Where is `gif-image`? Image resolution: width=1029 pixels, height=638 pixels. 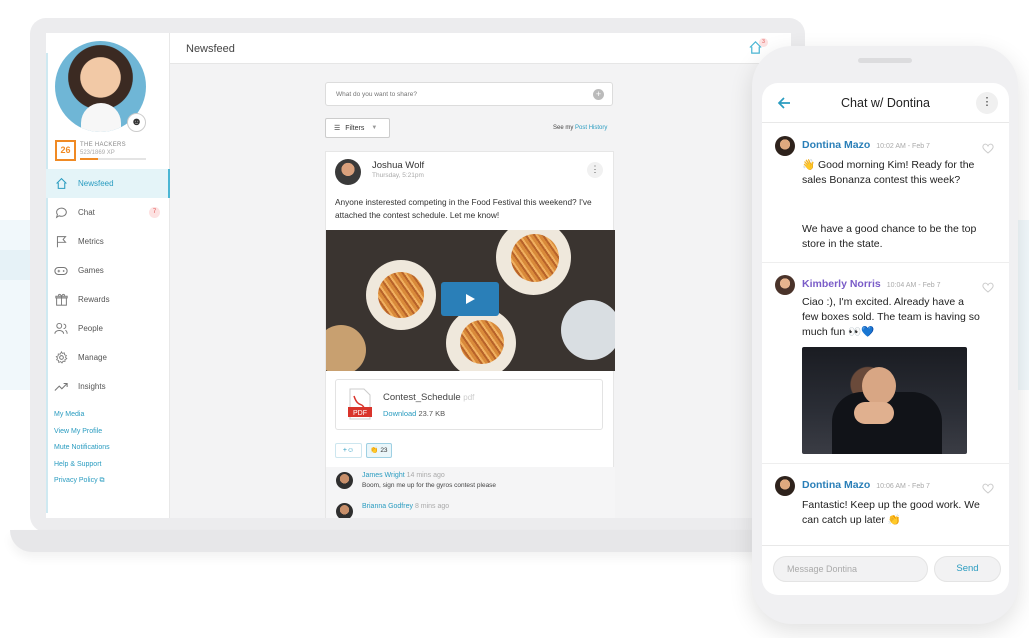 gif-image is located at coordinates (884, 400).